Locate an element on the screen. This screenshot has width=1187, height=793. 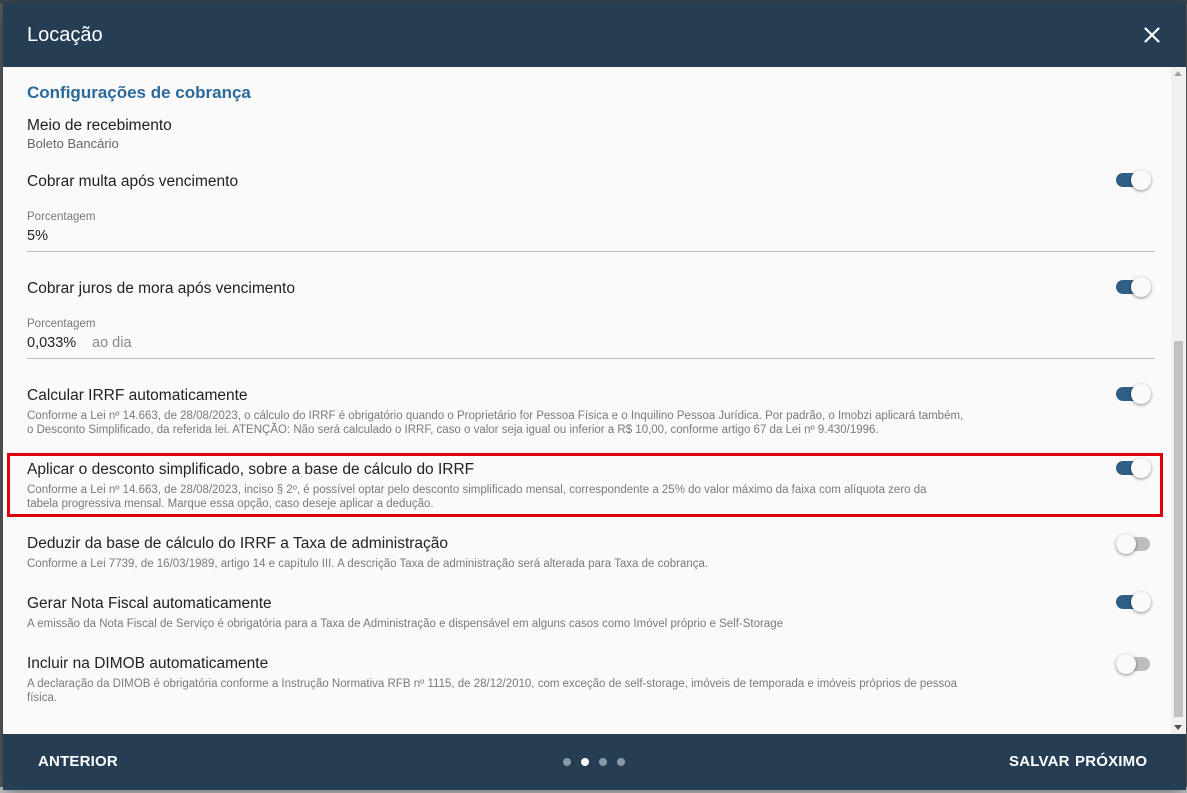
interest-title: Cobrar juros de mora após vencimento is located at coordinates (161, 288).